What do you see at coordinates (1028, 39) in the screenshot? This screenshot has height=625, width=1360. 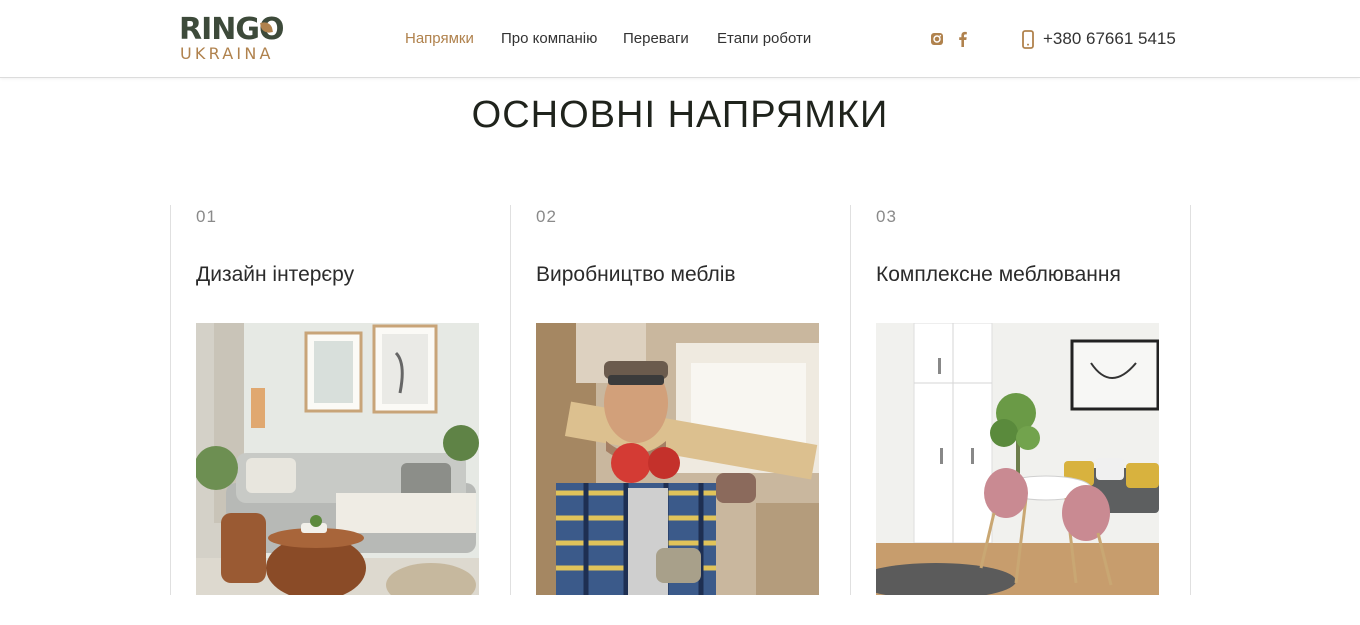 I see `mobile-phone-icon` at bounding box center [1028, 39].